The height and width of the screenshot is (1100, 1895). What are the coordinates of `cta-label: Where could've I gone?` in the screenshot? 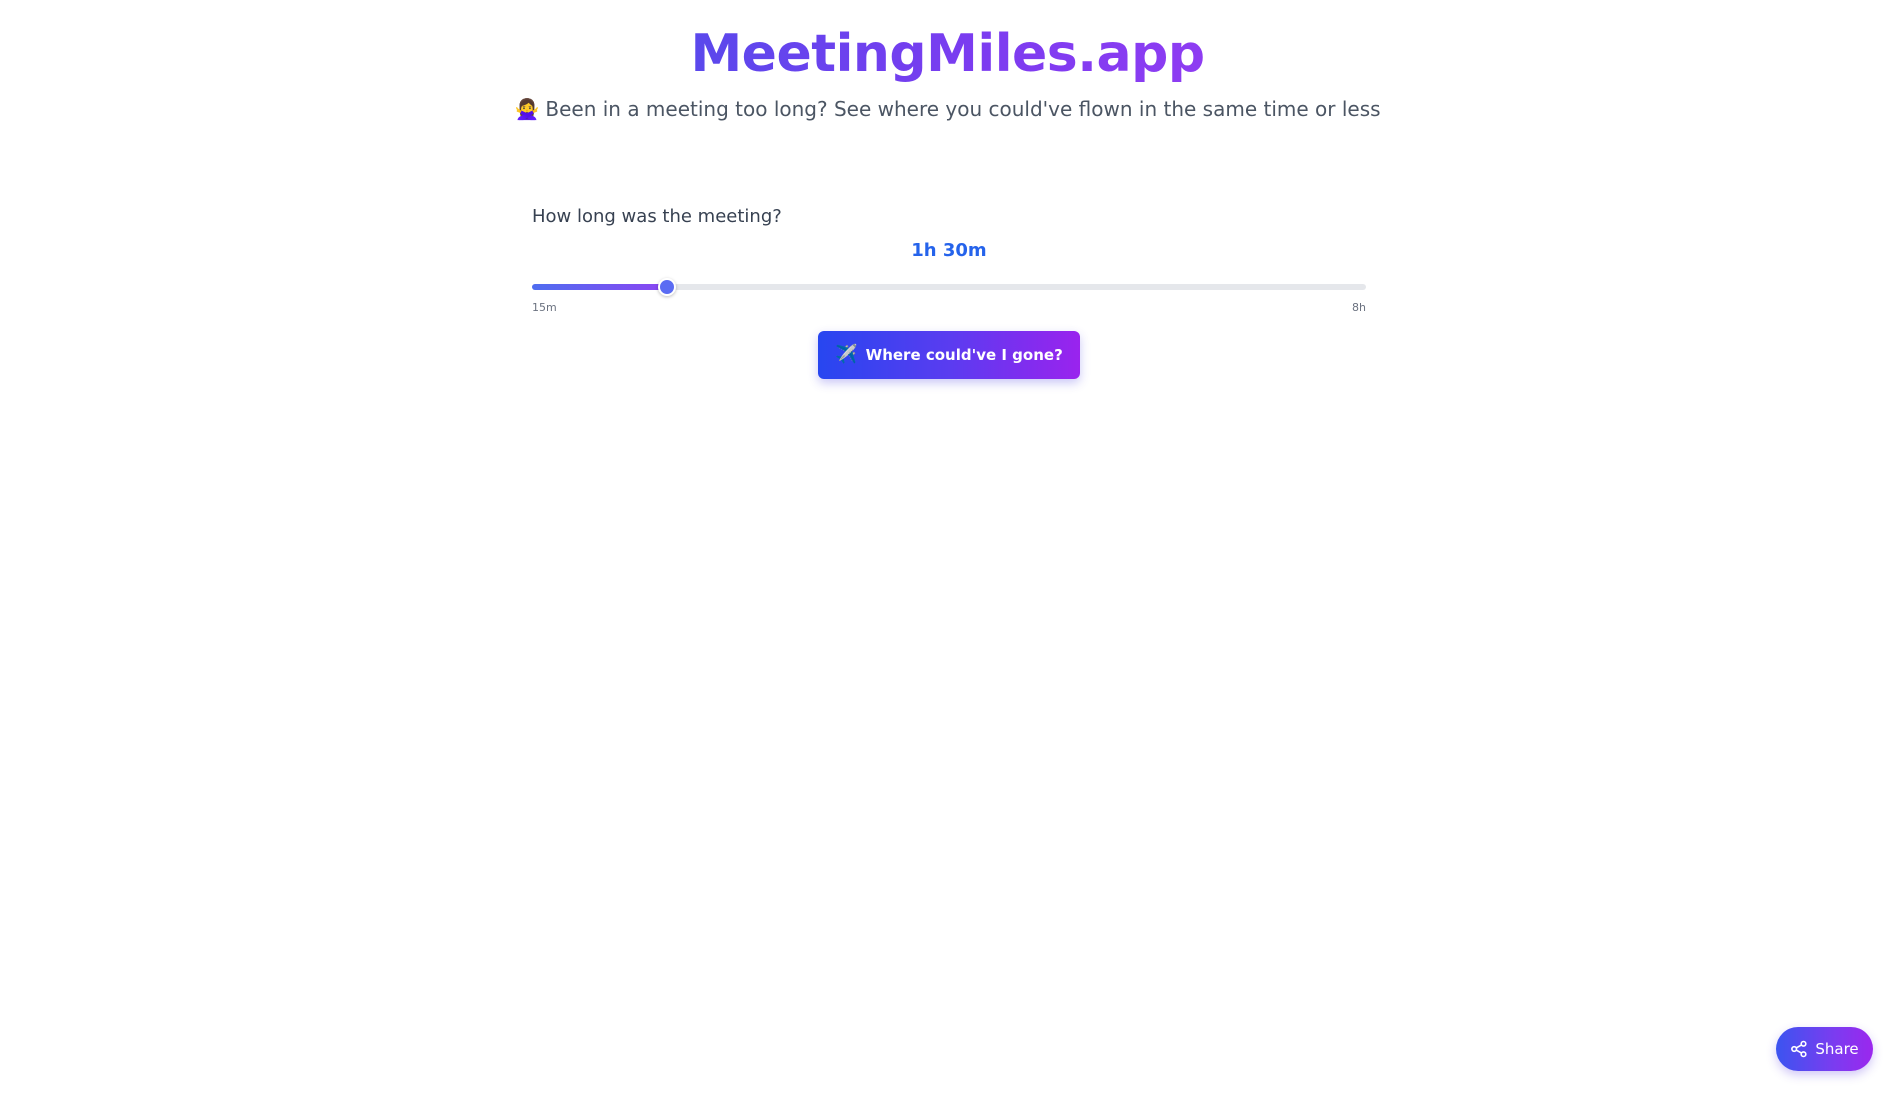 It's located at (964, 355).